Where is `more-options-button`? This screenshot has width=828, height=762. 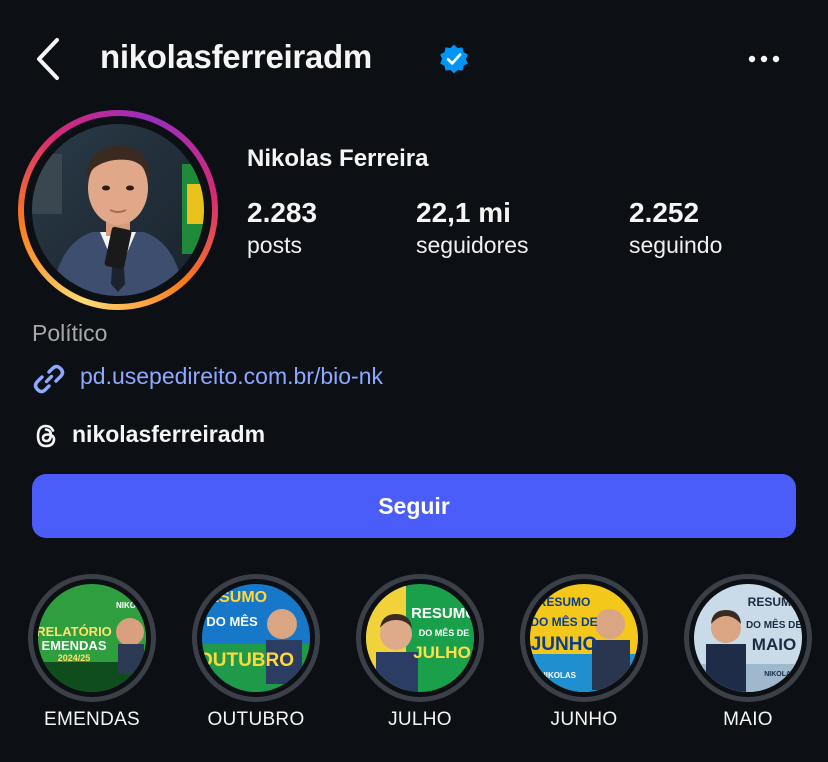 more-options-button is located at coordinates (764, 59).